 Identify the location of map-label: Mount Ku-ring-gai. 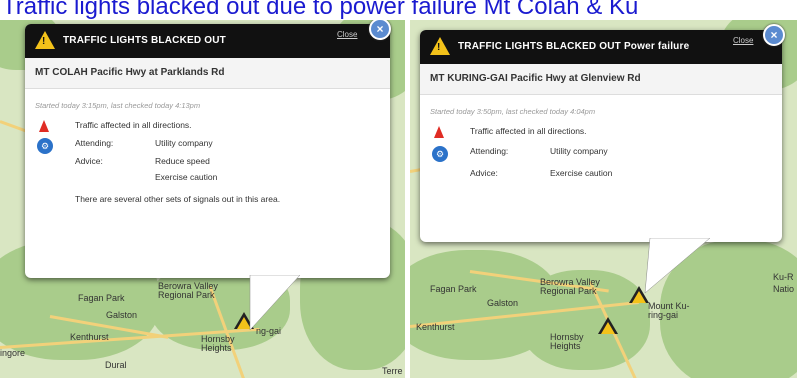
(669, 310).